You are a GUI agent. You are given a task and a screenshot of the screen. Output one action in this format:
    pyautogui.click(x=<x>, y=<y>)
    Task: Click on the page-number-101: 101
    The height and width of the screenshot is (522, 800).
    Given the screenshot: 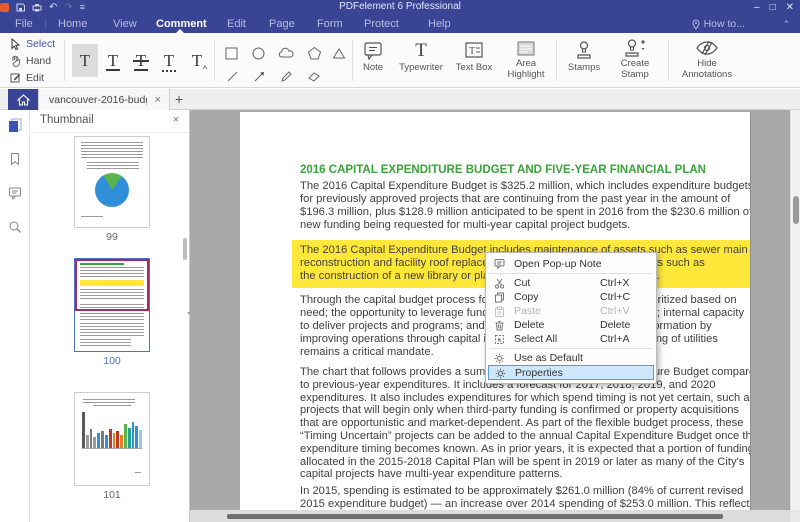 What is the action you would take?
    pyautogui.click(x=112, y=495)
    